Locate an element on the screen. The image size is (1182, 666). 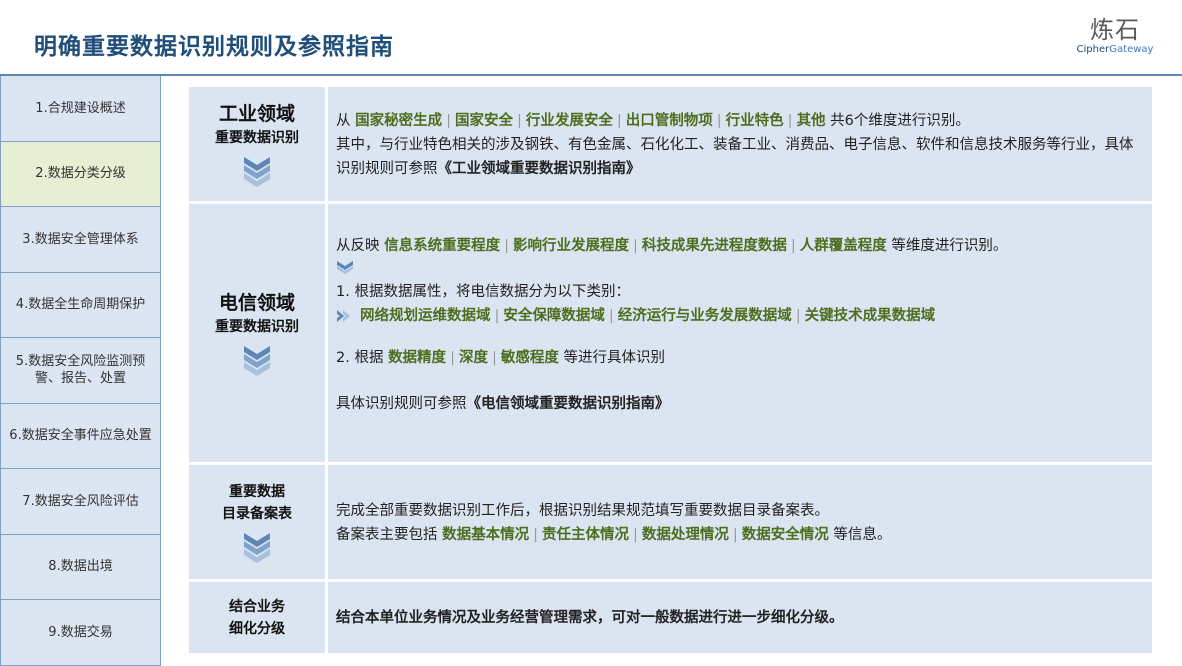
catalog-line2: 备案表主要包括 数据基本情况 | 责任主体情况 | 数据处理情况 | 数据安全情况 等信息。 is located at coordinates (614, 535).